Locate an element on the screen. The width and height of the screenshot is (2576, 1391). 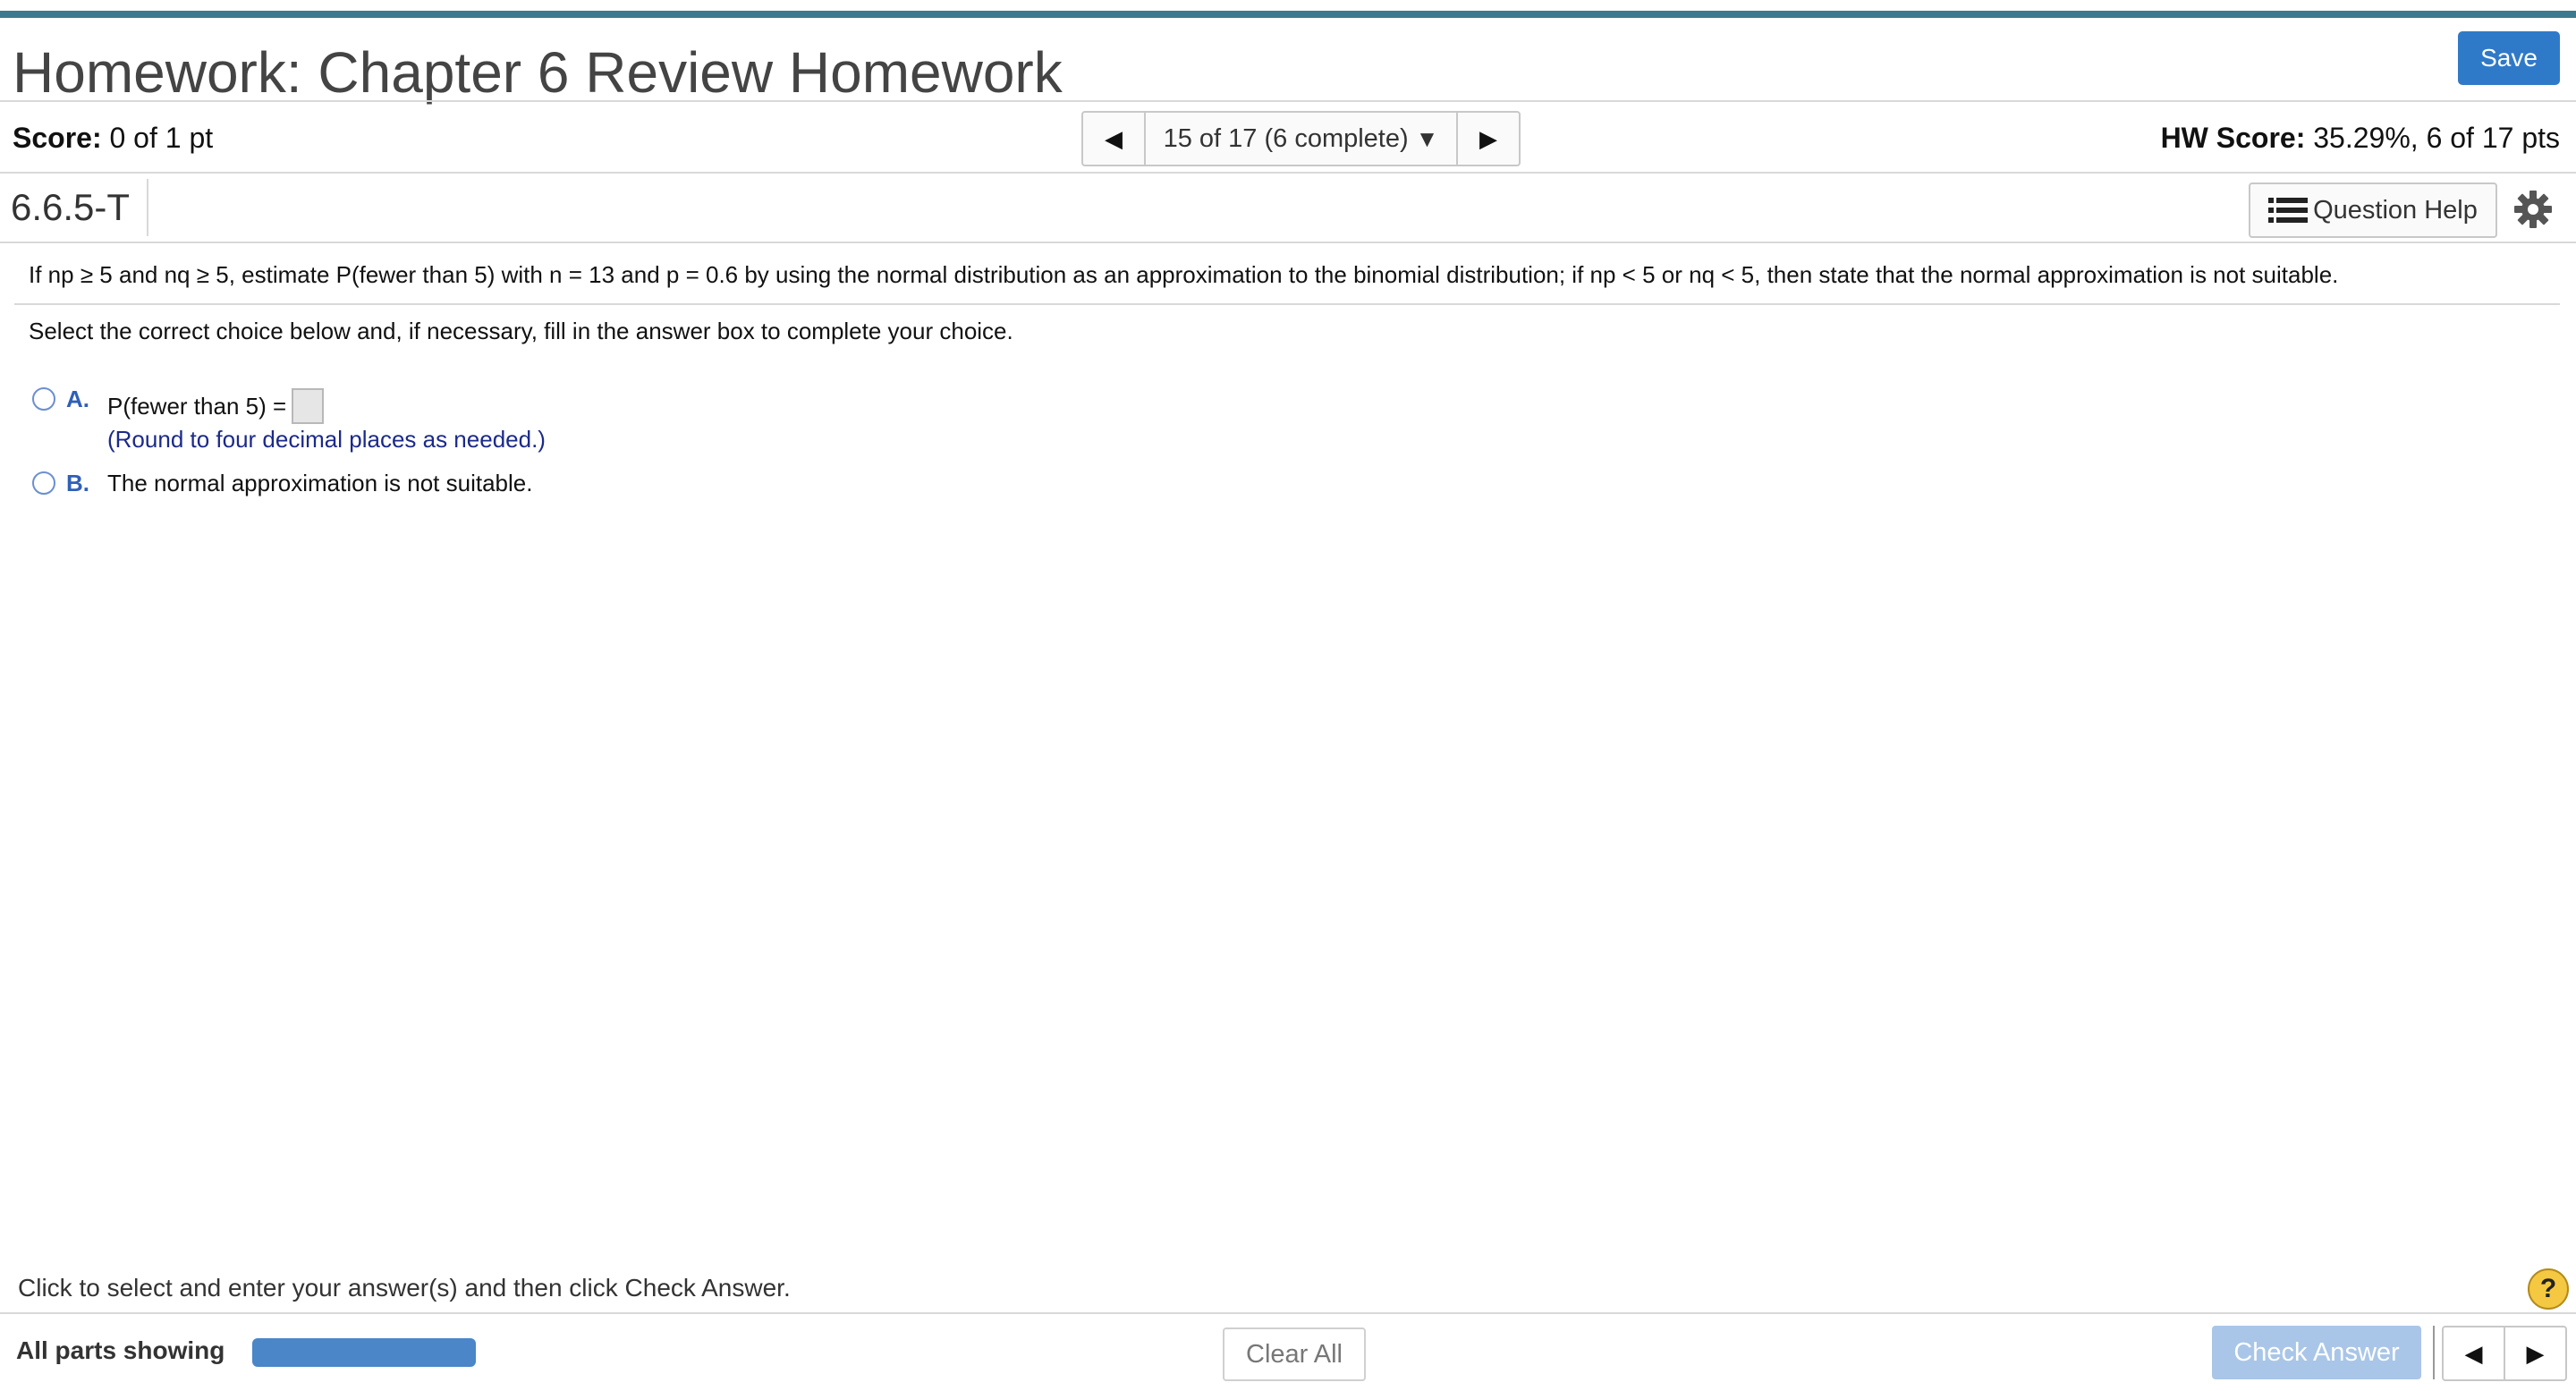
clear-all-button: Clear All is located at coordinates (1294, 1354).